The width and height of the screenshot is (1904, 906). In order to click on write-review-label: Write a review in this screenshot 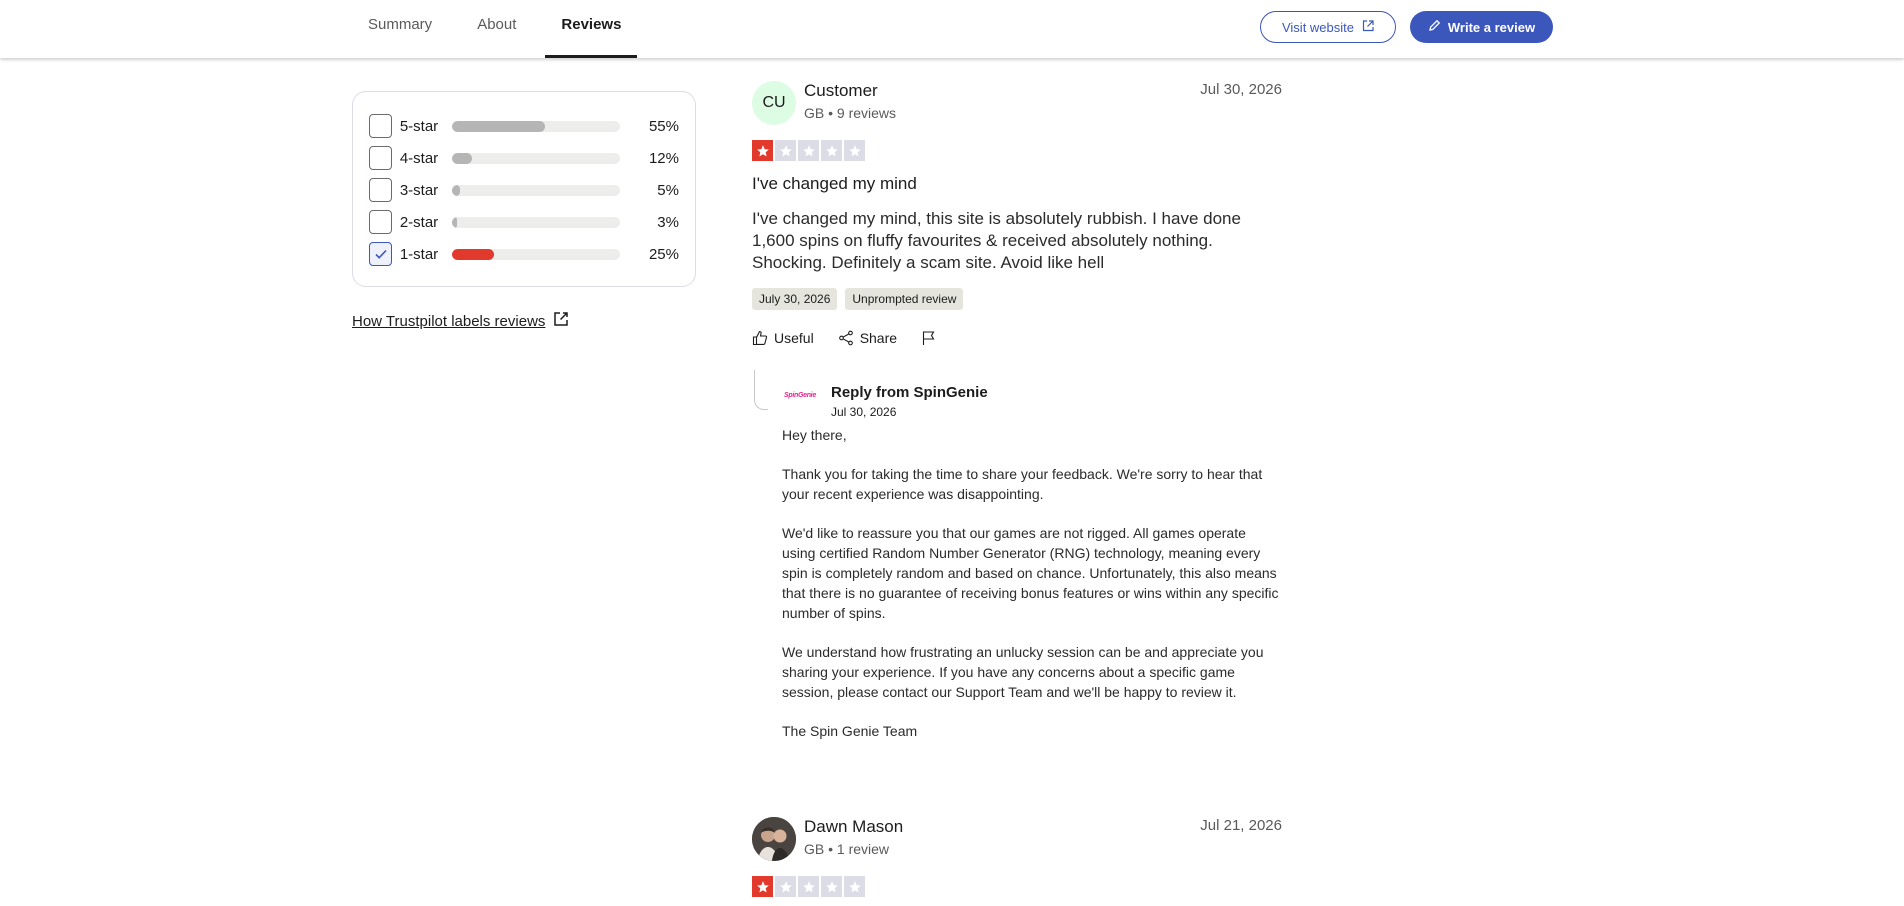, I will do `click(1491, 27)`.